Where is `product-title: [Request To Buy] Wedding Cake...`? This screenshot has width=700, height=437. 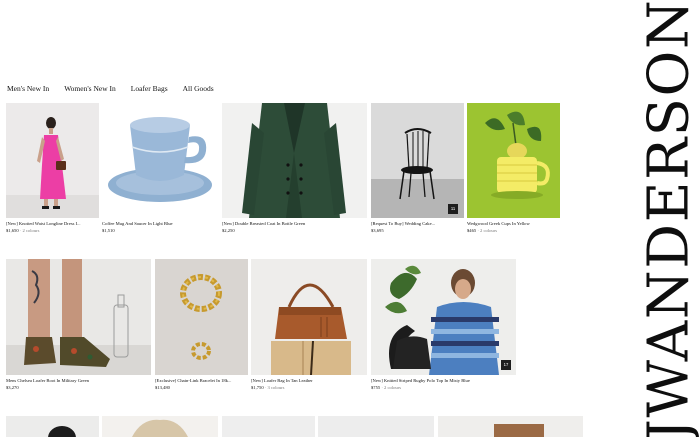 product-title: [Request To Buy] Wedding Cake... is located at coordinates (417, 224).